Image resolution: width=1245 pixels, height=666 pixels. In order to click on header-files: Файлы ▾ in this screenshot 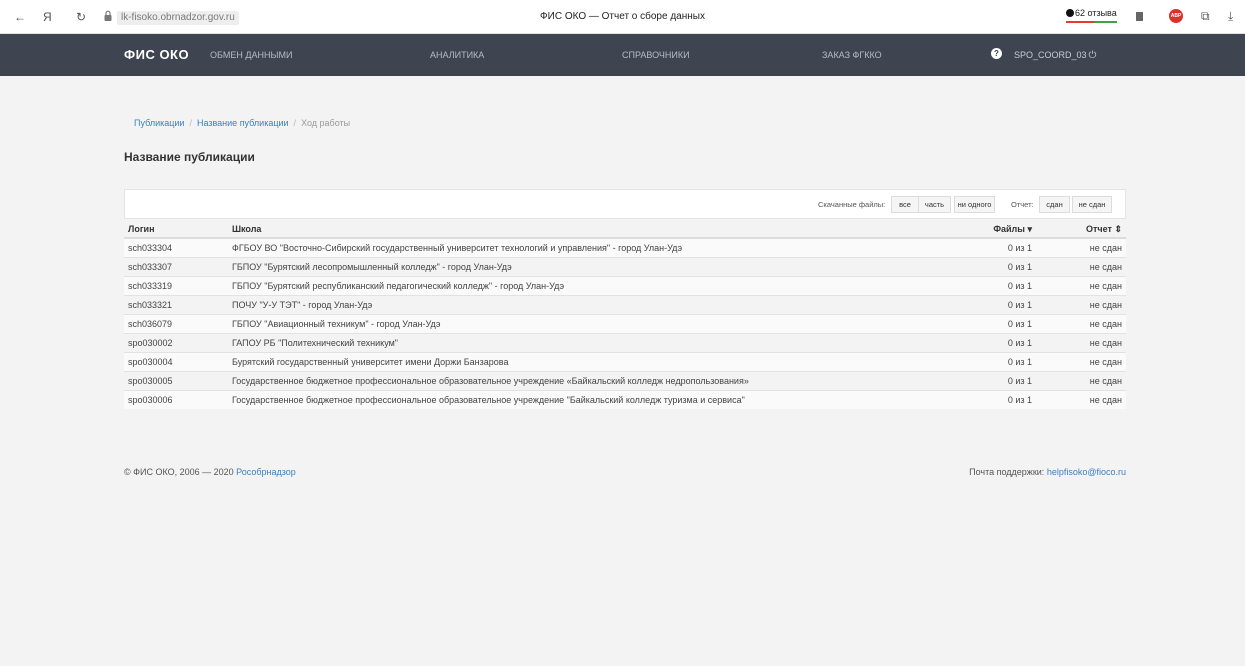, I will do `click(1001, 230)`.